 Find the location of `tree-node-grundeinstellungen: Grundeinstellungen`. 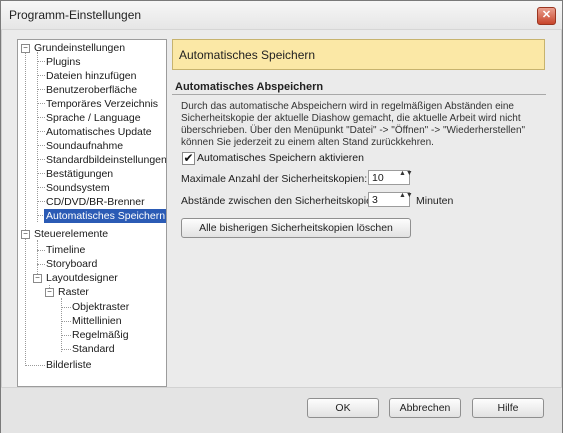

tree-node-grundeinstellungen: Grundeinstellungen is located at coordinates (79, 48).